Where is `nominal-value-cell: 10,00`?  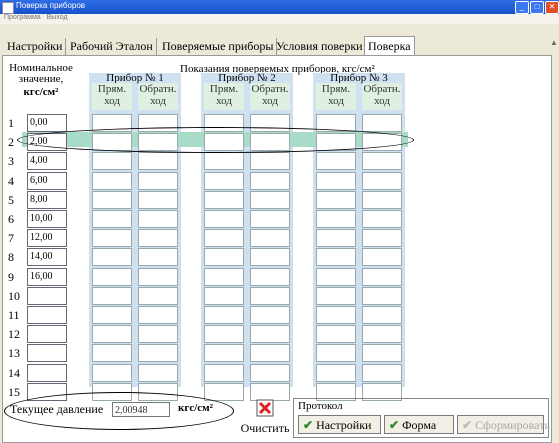 nominal-value-cell: 10,00 is located at coordinates (47, 219).